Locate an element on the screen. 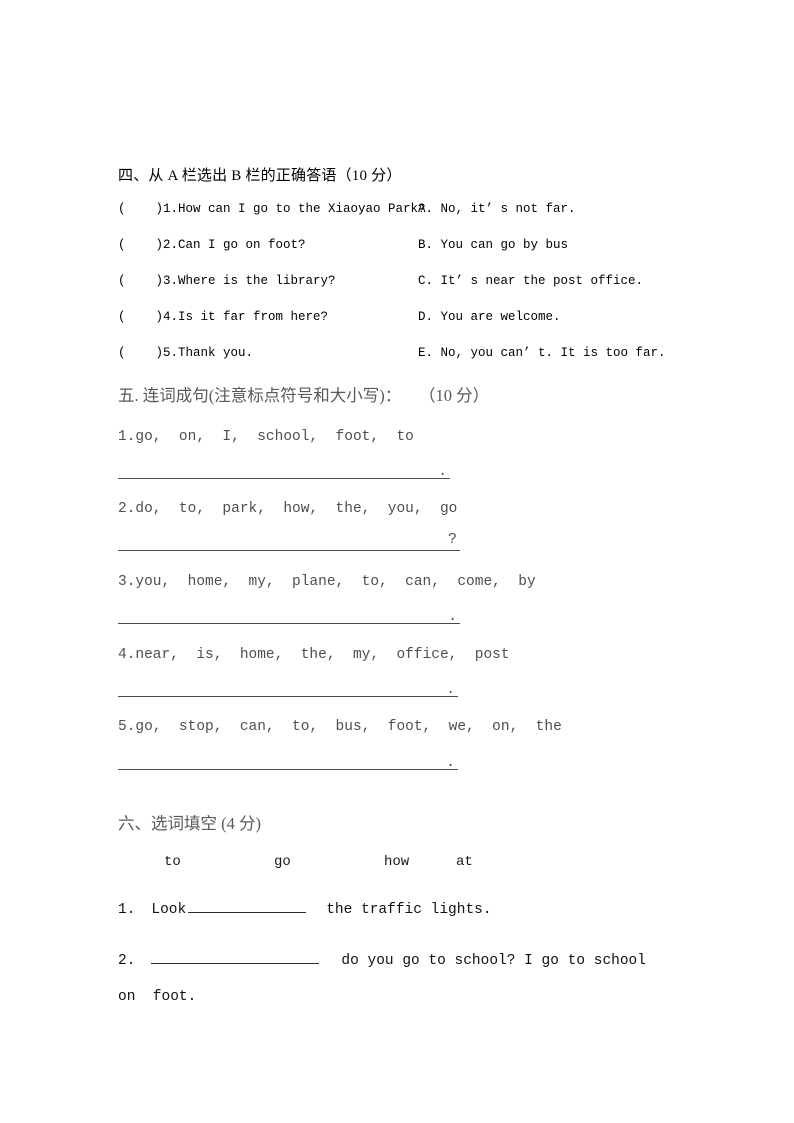 Image resolution: width=794 pixels, height=1123 pixels. word-bank: to go how at is located at coordinates (317, 862).